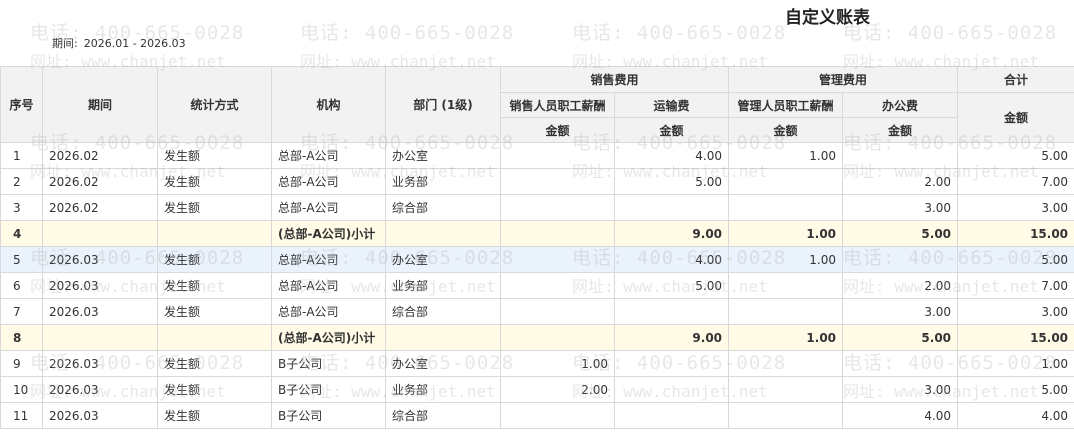  What do you see at coordinates (21, 285) in the screenshot?
I see `cell-seq: 6` at bounding box center [21, 285].